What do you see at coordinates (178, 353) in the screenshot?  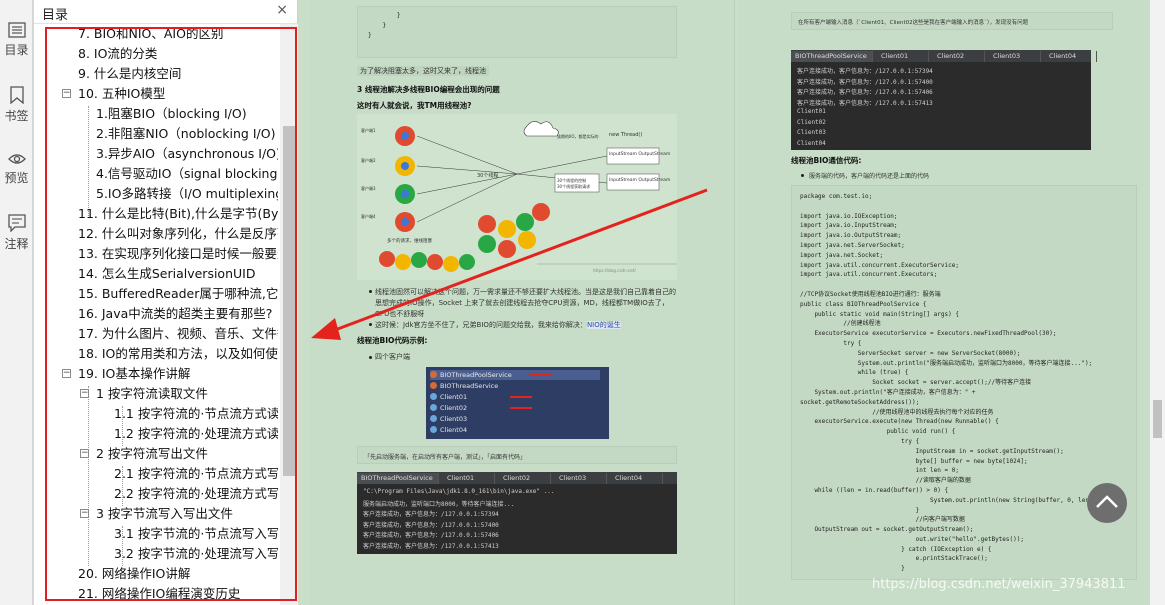 I see `outline-item-label: 18. IO的常用类和方法，以及如何使用` at bounding box center [178, 353].